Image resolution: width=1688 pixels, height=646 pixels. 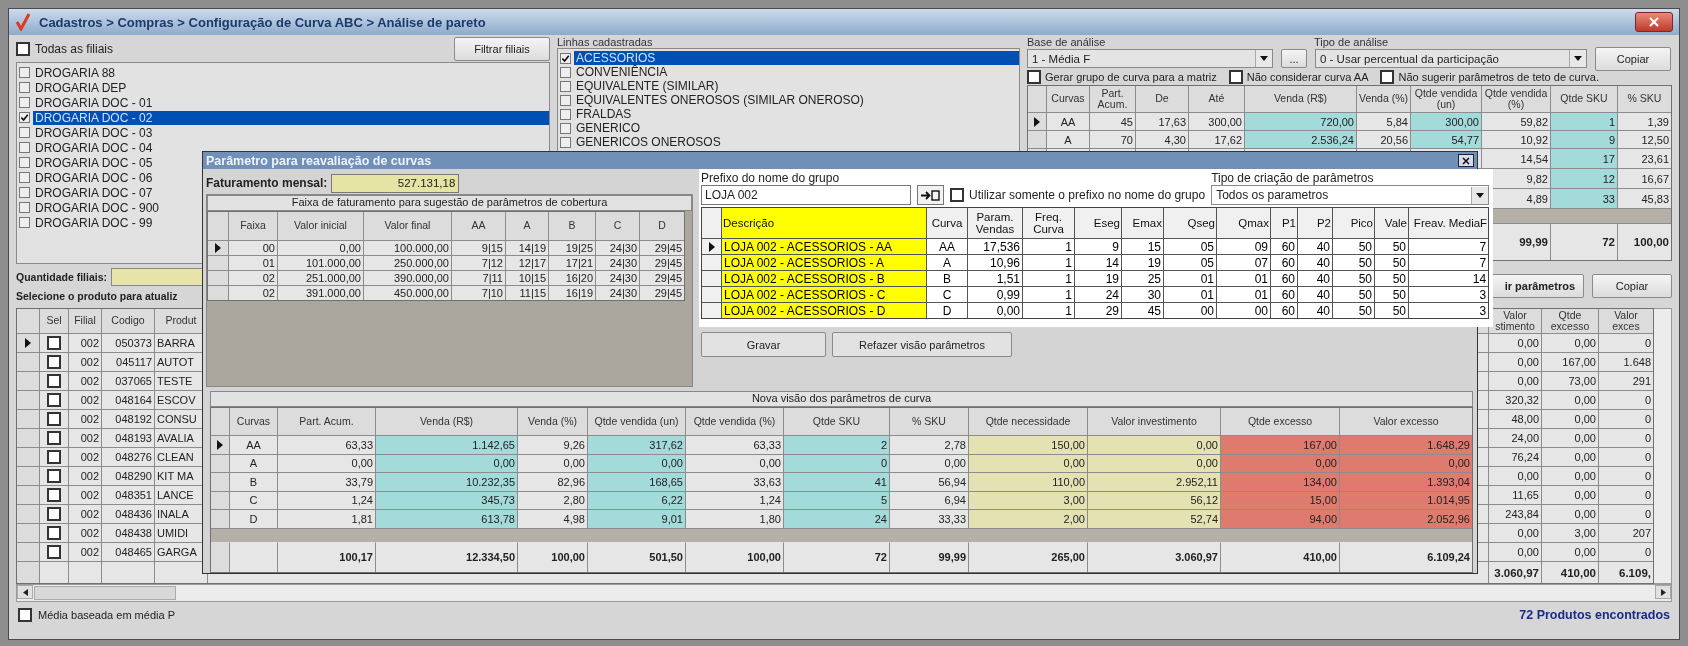 I want to click on column-header: Eseg, so click(x=1098, y=223).